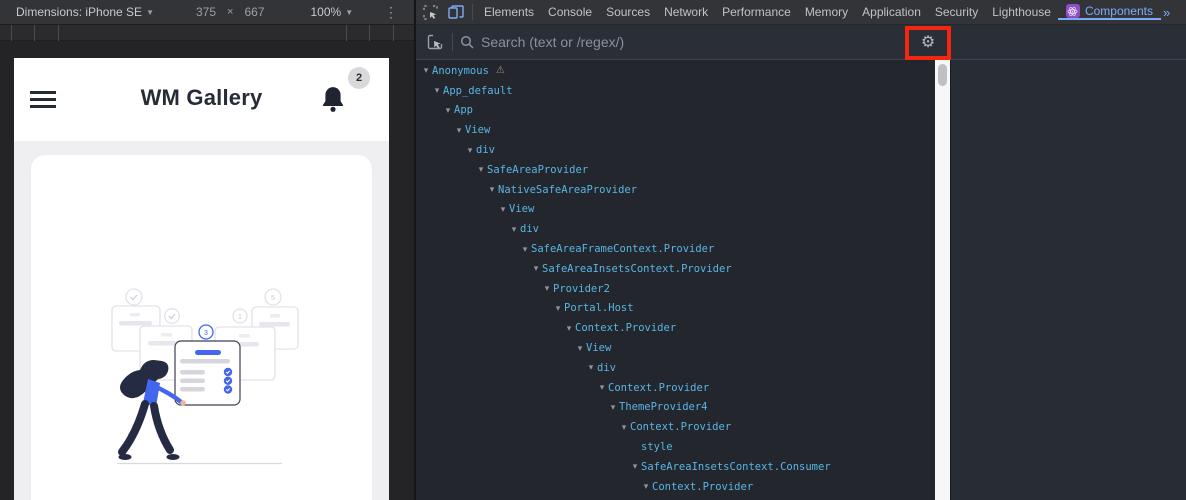 Image resolution: width=1186 pixels, height=500 pixels. What do you see at coordinates (686, 12) in the screenshot?
I see `tab-network: Network` at bounding box center [686, 12].